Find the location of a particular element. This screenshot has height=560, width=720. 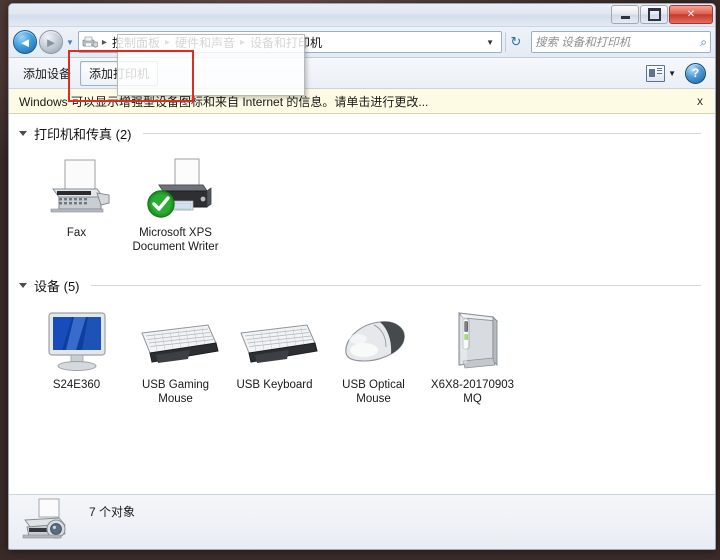

mouse-icon-wrap is located at coordinates (374, 340).